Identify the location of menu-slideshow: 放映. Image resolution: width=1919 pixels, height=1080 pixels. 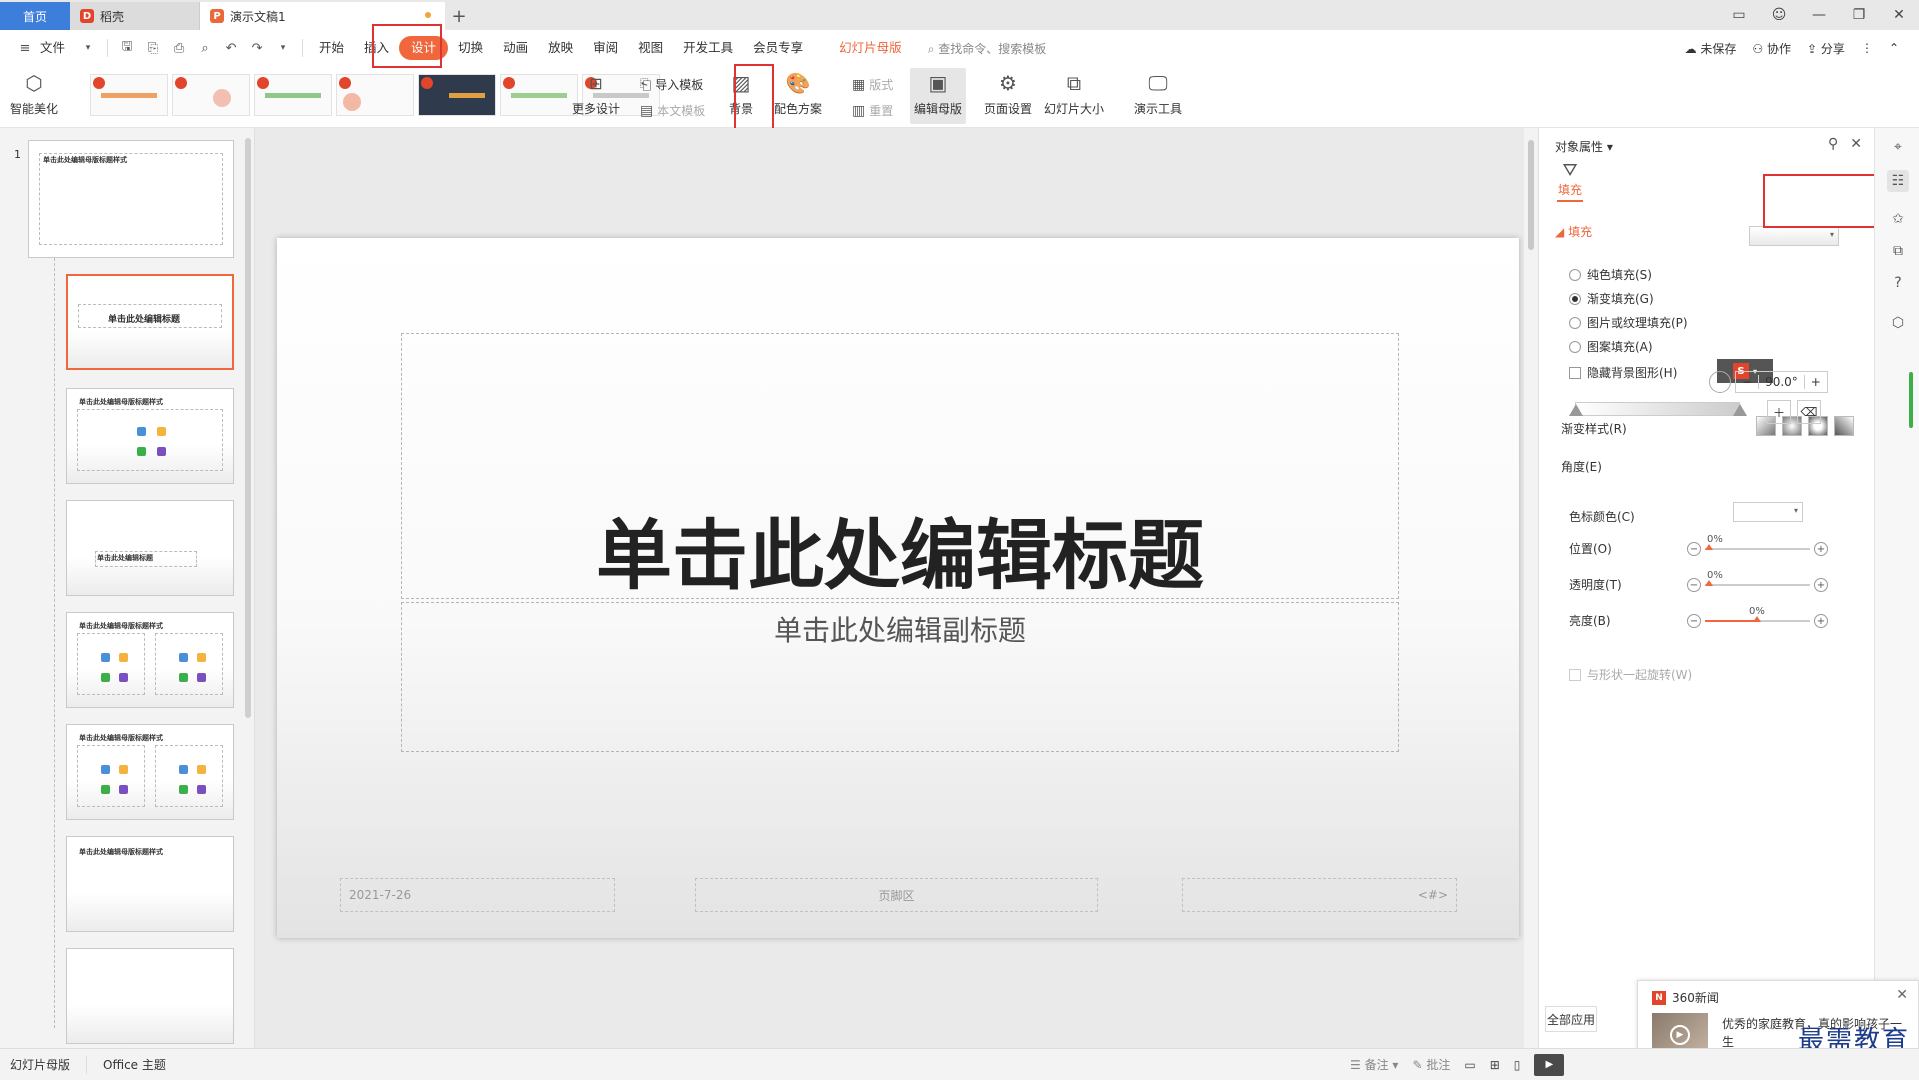
(560, 48).